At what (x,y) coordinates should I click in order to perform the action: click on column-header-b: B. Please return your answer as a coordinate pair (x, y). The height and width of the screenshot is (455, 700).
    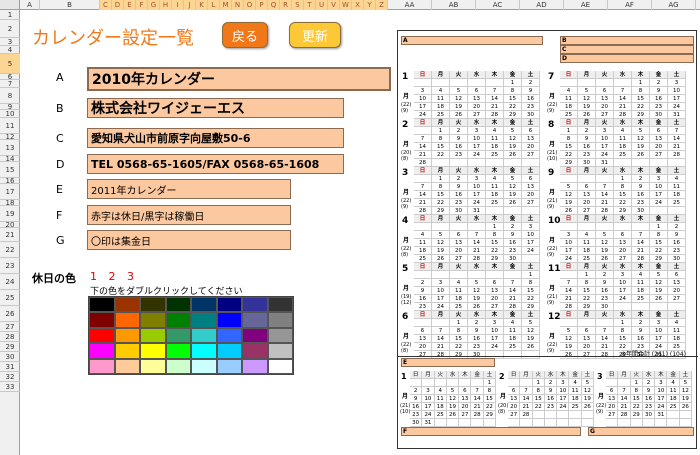
    Looking at the image, I should click on (70, 5).